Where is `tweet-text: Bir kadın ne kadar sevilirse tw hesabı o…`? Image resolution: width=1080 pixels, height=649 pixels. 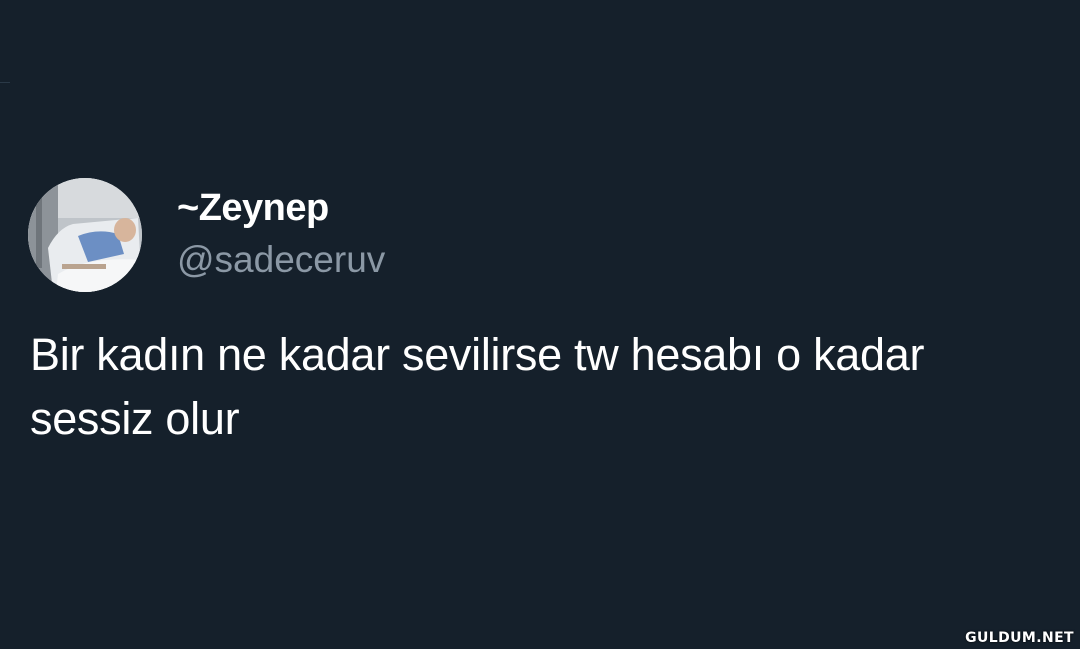 tweet-text: Bir kadın ne kadar sevilirse tw hesabı o… is located at coordinates (477, 386).